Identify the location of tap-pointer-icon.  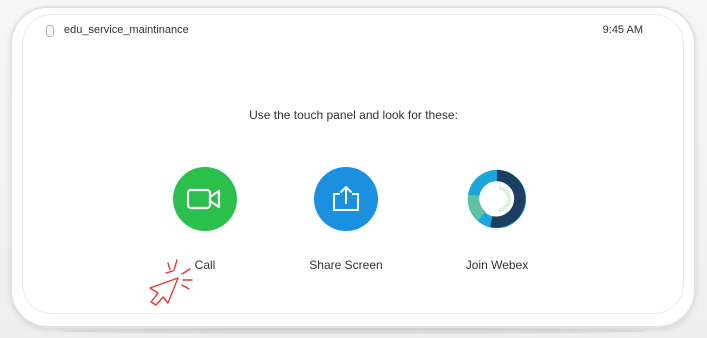
(173, 285).